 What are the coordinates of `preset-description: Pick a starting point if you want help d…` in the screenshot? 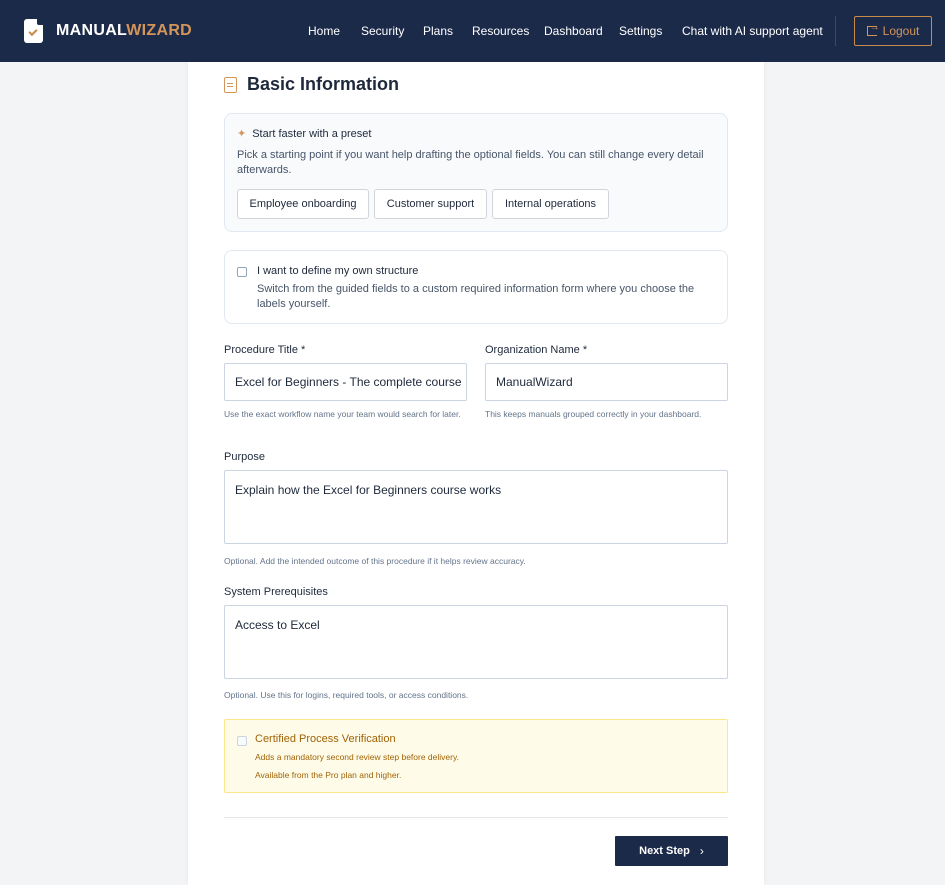 It's located at (470, 162).